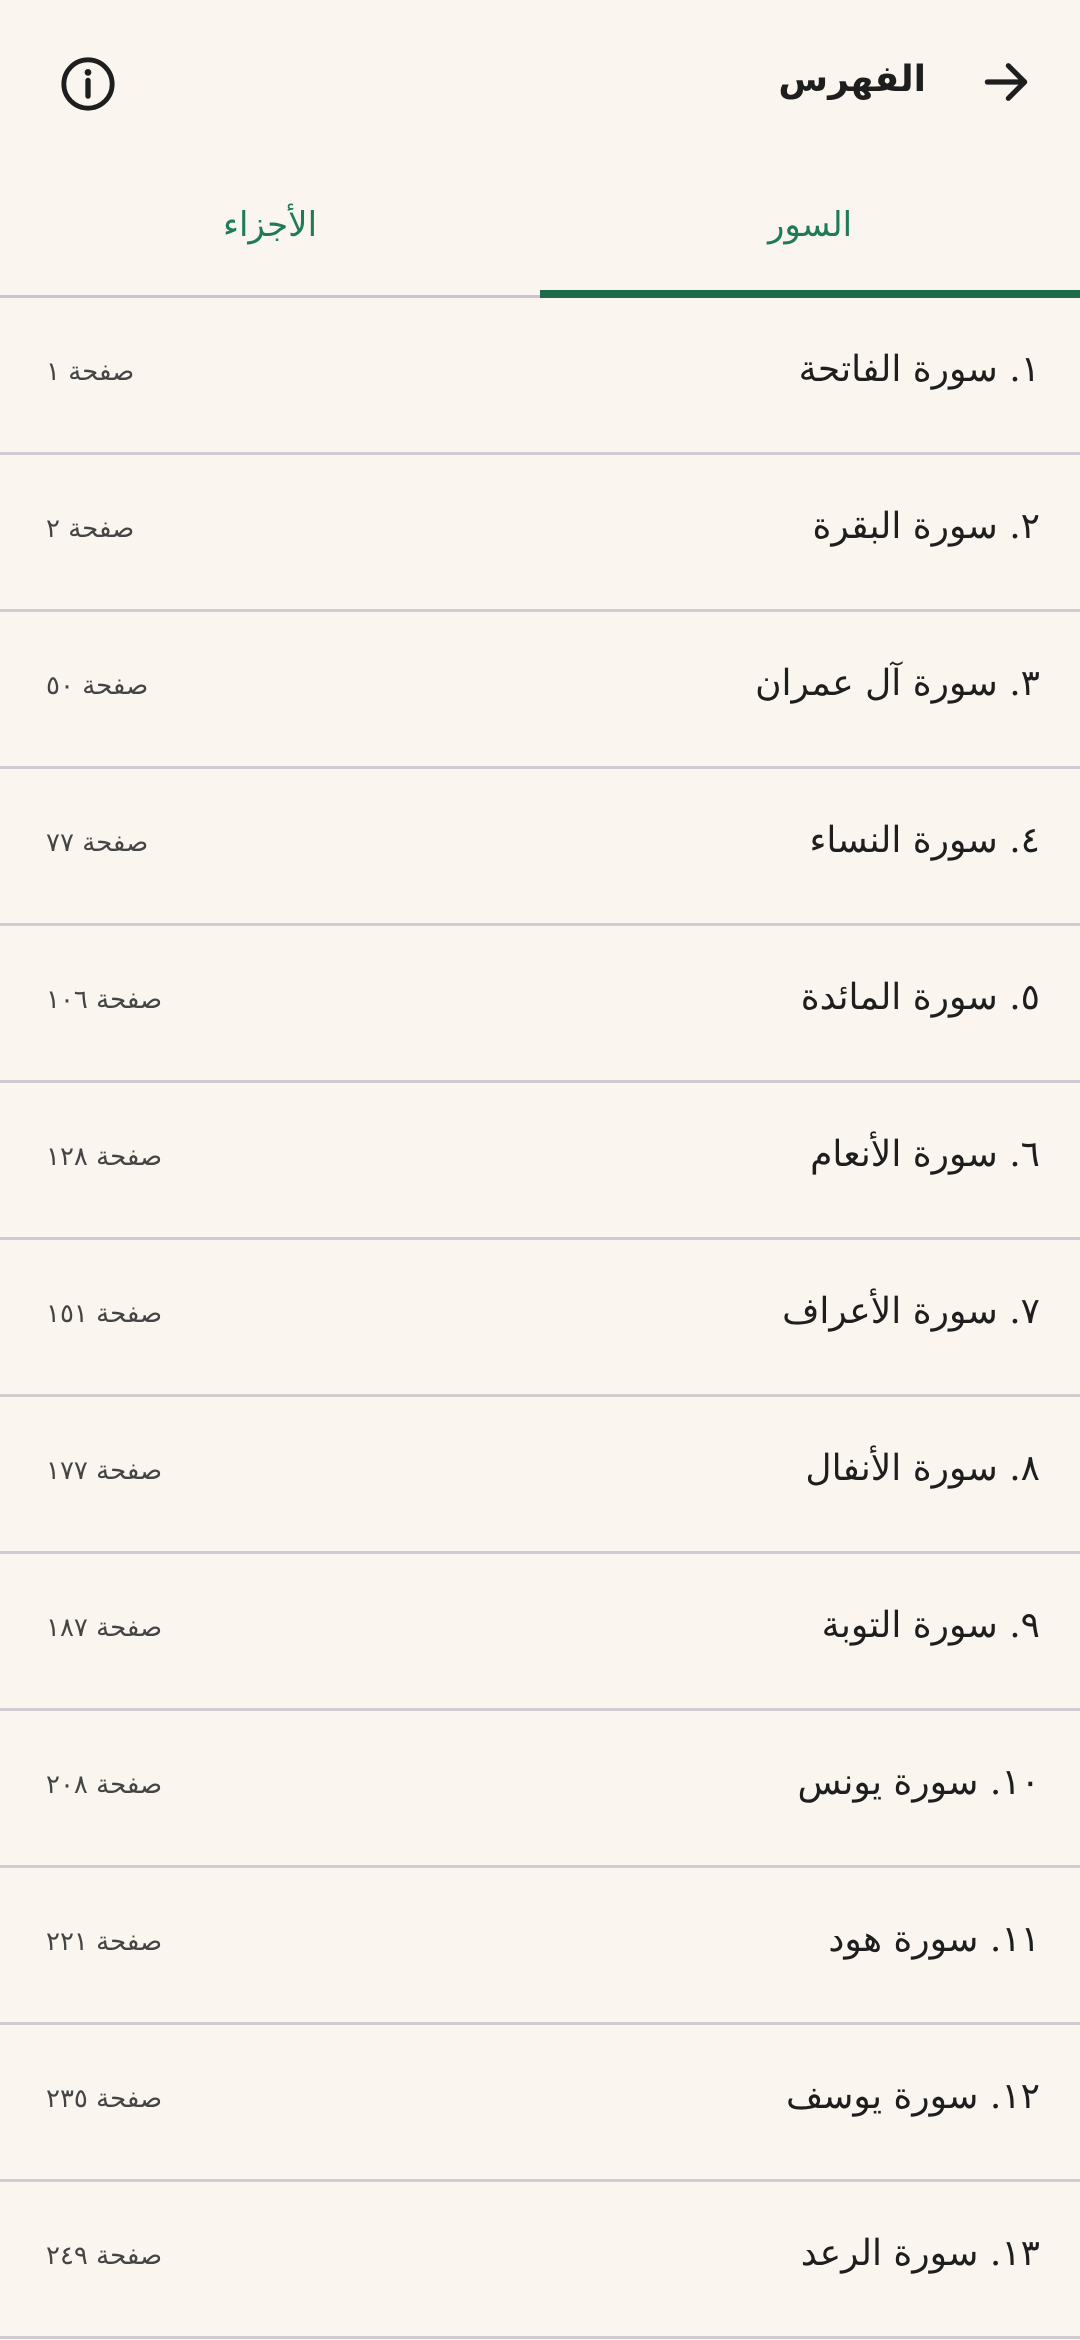 This screenshot has width=1080, height=2340. What do you see at coordinates (540, 1946) in the screenshot?
I see `sura-row: ١١. سورة هود صفحة ٢٢١` at bounding box center [540, 1946].